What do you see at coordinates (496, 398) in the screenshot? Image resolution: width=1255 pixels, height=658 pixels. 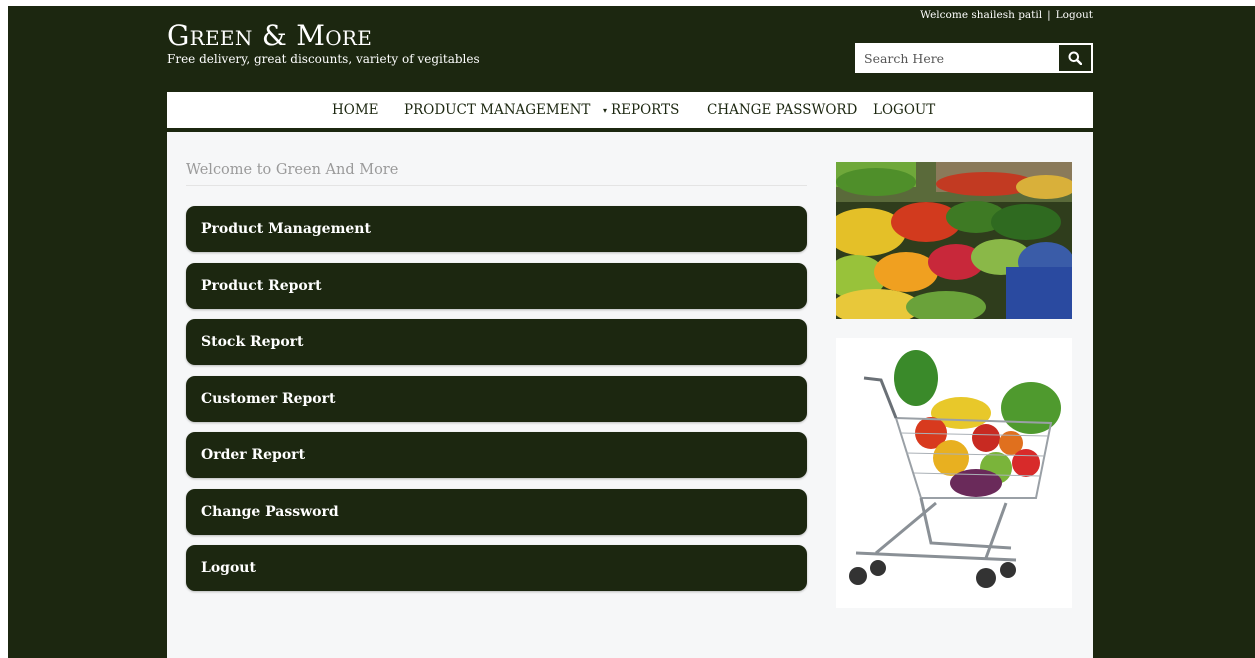 I see `menu-customer-report-button: Customer Report` at bounding box center [496, 398].